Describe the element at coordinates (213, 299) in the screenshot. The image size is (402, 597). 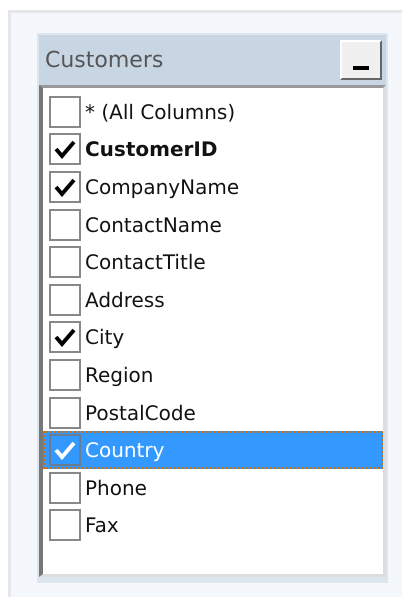
I see `column-item: Address` at that location.